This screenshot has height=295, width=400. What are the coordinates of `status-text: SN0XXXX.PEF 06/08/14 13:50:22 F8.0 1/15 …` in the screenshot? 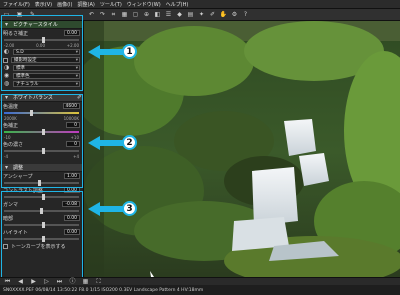 It's located at (103, 290).